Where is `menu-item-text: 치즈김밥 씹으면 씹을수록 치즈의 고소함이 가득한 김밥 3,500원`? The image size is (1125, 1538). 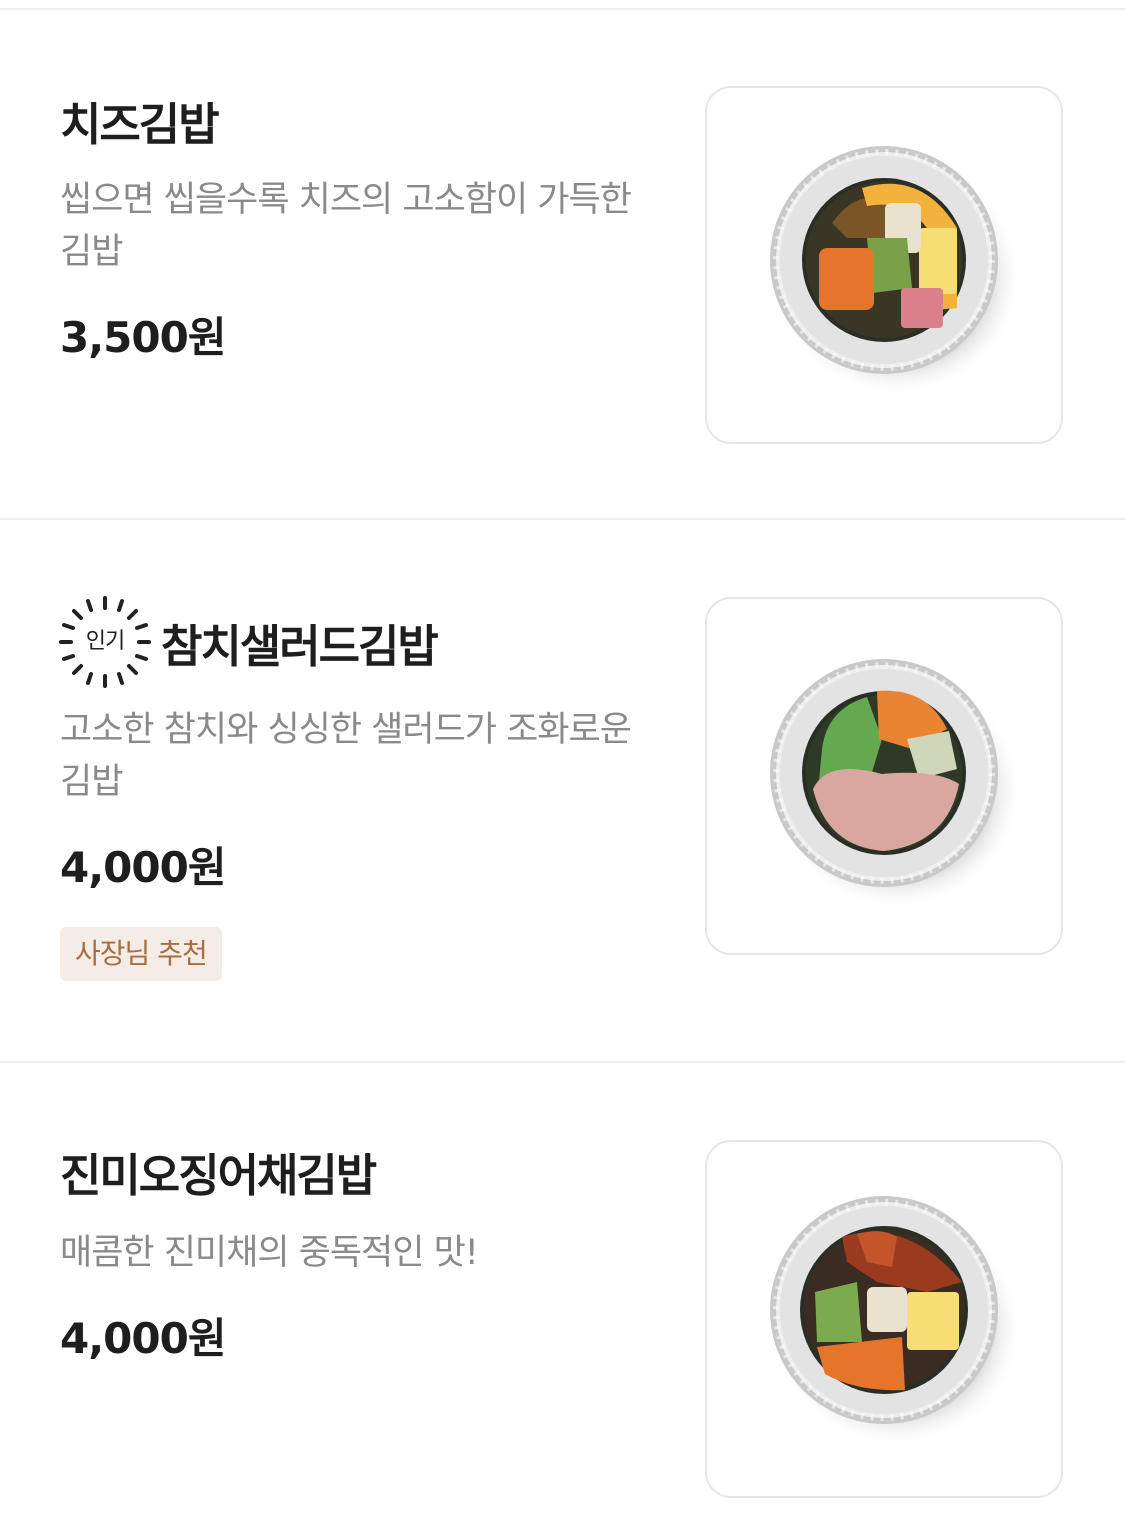 menu-item-text: 치즈김밥 씹으면 씹을수록 치즈의 고소함이 가득한 김밥 3,500원 is located at coordinates (367, 227).